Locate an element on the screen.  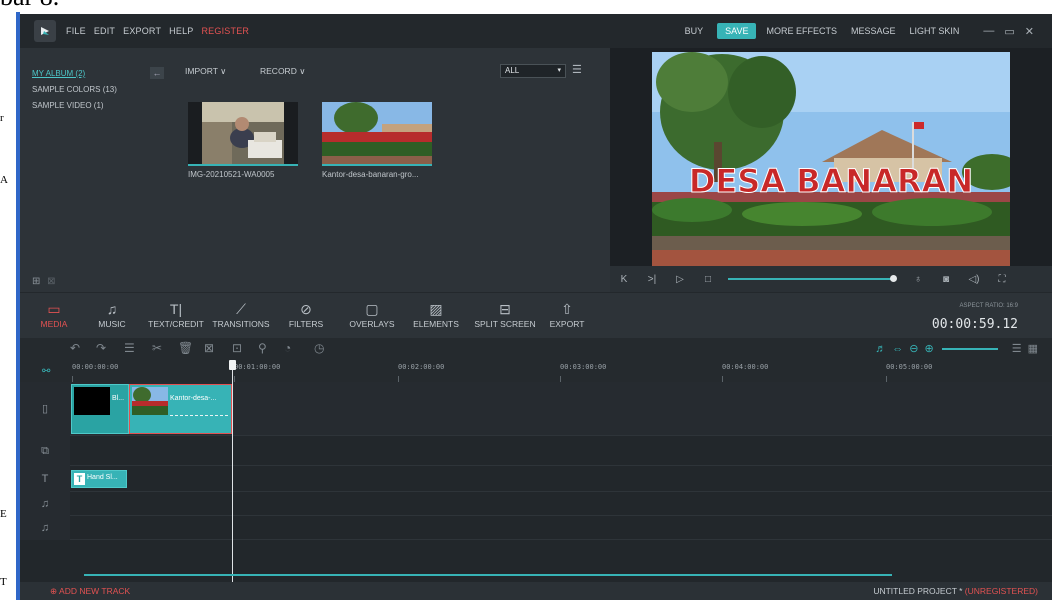
tab-filters: ⊘ FILTERS is located at coordinates (306, 315).